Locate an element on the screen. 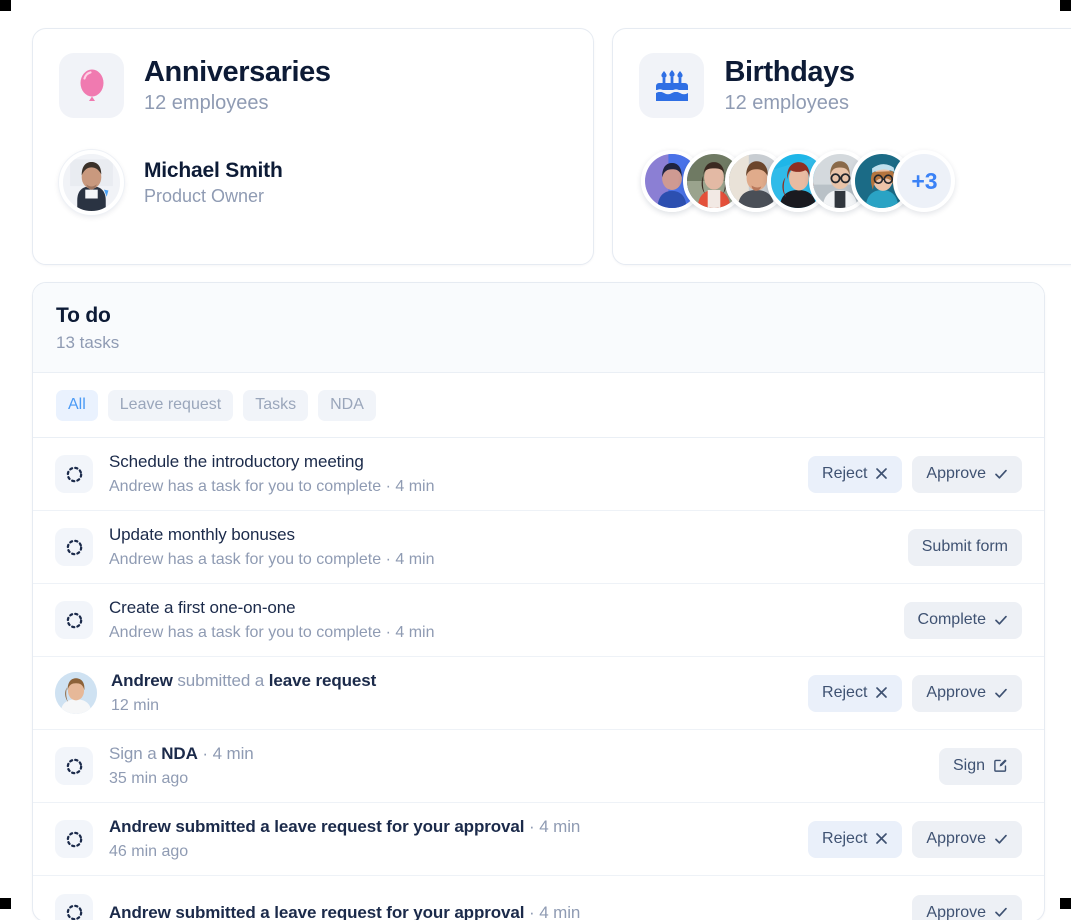  anniversary-person-row: Michael Smith Product Owner is located at coordinates (313, 182).